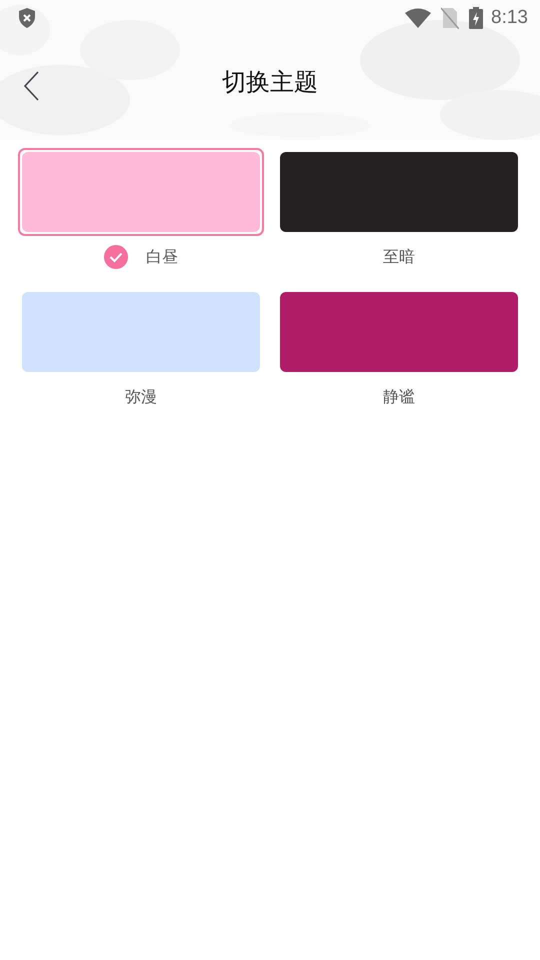  I want to click on theme-name: 白昼, so click(162, 257).